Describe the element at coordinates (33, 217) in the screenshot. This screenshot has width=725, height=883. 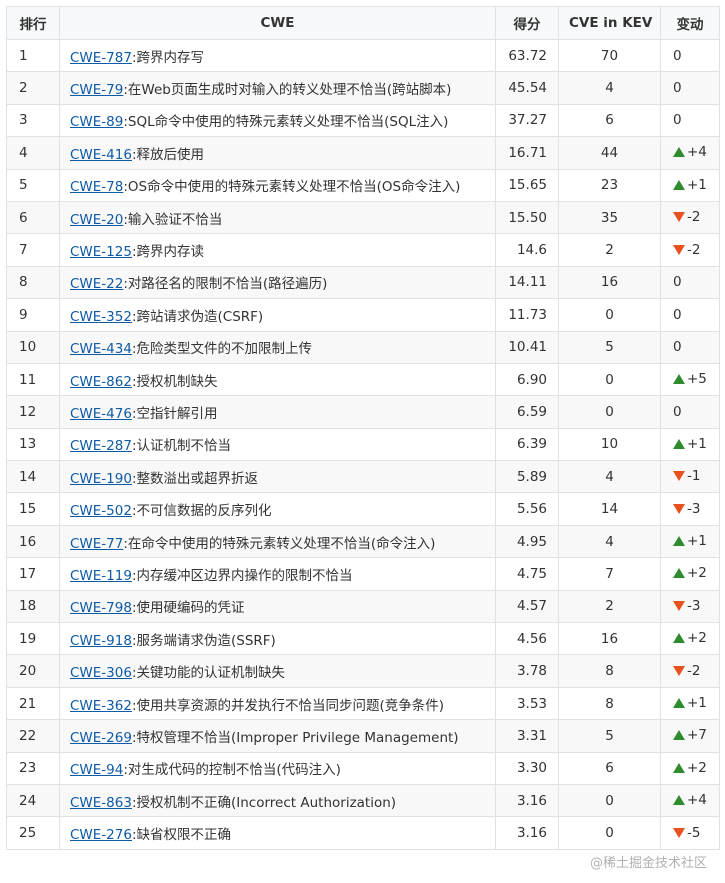
I see `rank-cell: 6` at that location.